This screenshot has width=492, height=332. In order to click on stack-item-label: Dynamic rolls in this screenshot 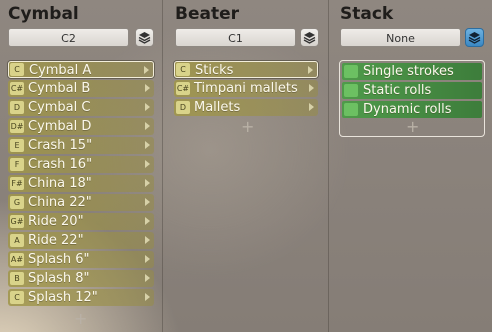, I will do `click(407, 109)`.